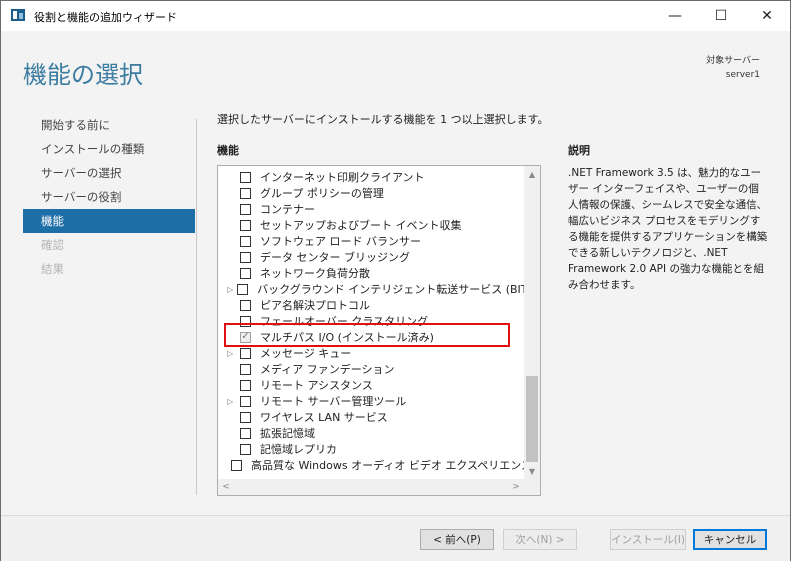 This screenshot has height=561, width=791. Describe the element at coordinates (109, 149) in the screenshot. I see `nav-item-installation-type: インストールの種類` at that location.